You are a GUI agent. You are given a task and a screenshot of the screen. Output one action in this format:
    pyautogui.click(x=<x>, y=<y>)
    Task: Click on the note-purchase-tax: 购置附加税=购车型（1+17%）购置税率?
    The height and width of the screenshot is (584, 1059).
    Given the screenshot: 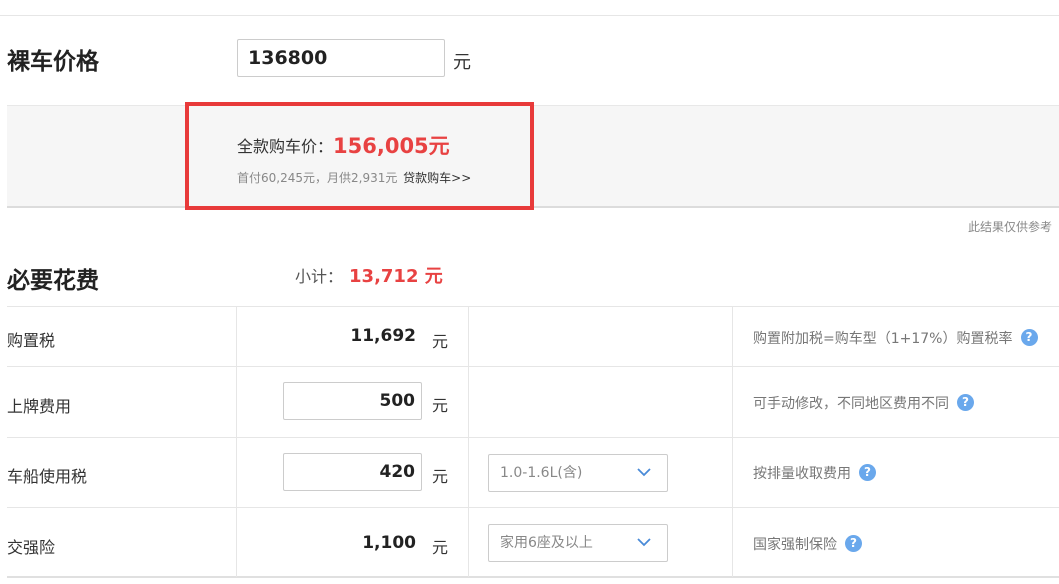 What is the action you would take?
    pyautogui.click(x=895, y=338)
    